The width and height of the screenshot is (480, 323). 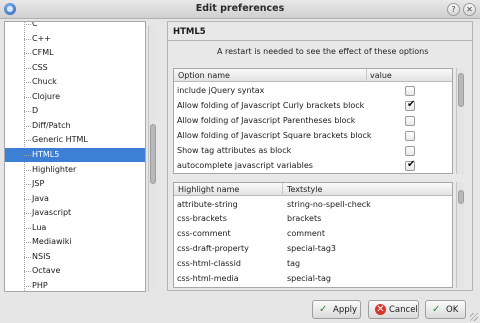 I want to click on language-item: Clojure, so click(x=75, y=97).